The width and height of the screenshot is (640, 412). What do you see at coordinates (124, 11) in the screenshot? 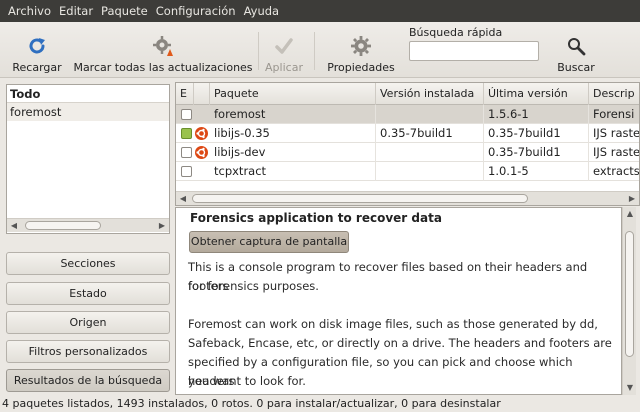
I see `menu-paquete: Paquete` at bounding box center [124, 11].